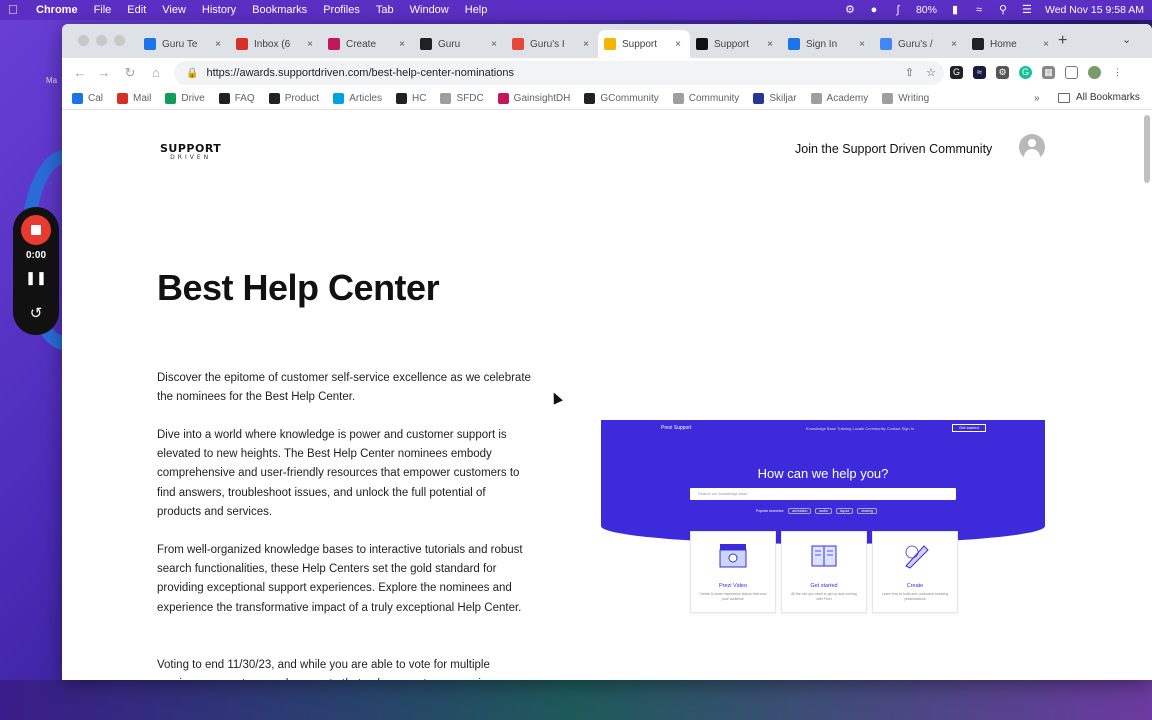 The image size is (1152, 720). Describe the element at coordinates (385, 10) in the screenshot. I see `menu-tab: Tab` at that location.